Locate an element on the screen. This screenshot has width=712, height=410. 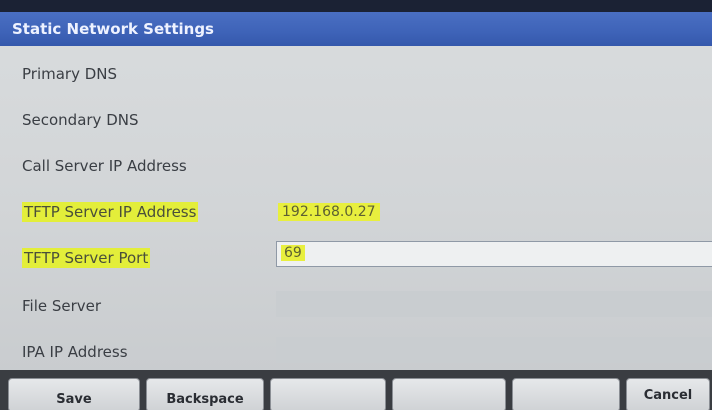
tftp-server-port-input: 69 is located at coordinates (494, 254).